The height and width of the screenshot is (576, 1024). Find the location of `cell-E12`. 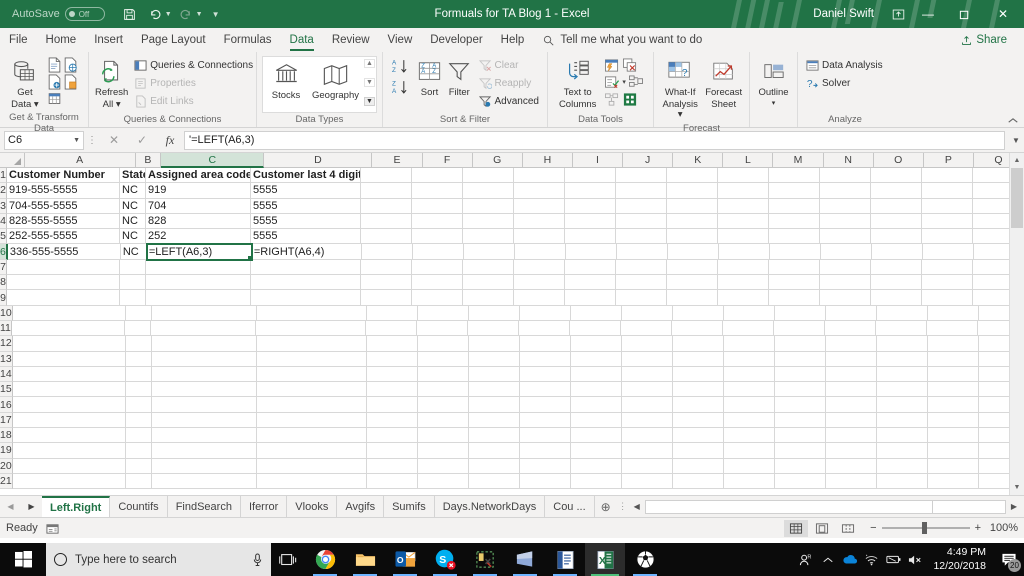

cell-E12 is located at coordinates (392, 344).